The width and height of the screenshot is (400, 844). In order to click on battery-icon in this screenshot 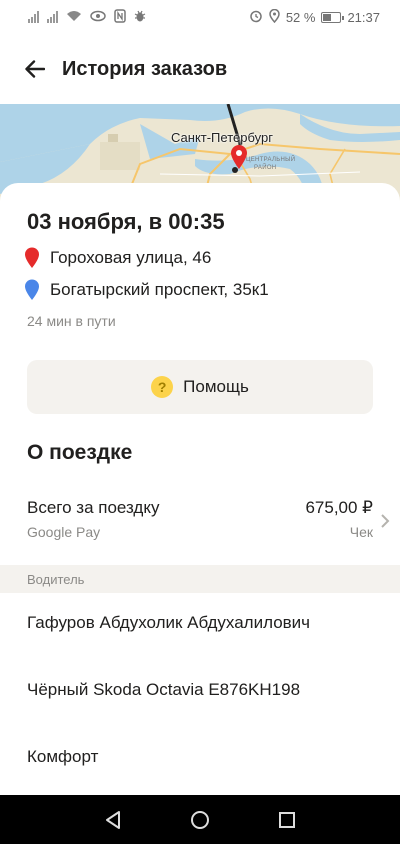, I will do `click(333, 17)`.